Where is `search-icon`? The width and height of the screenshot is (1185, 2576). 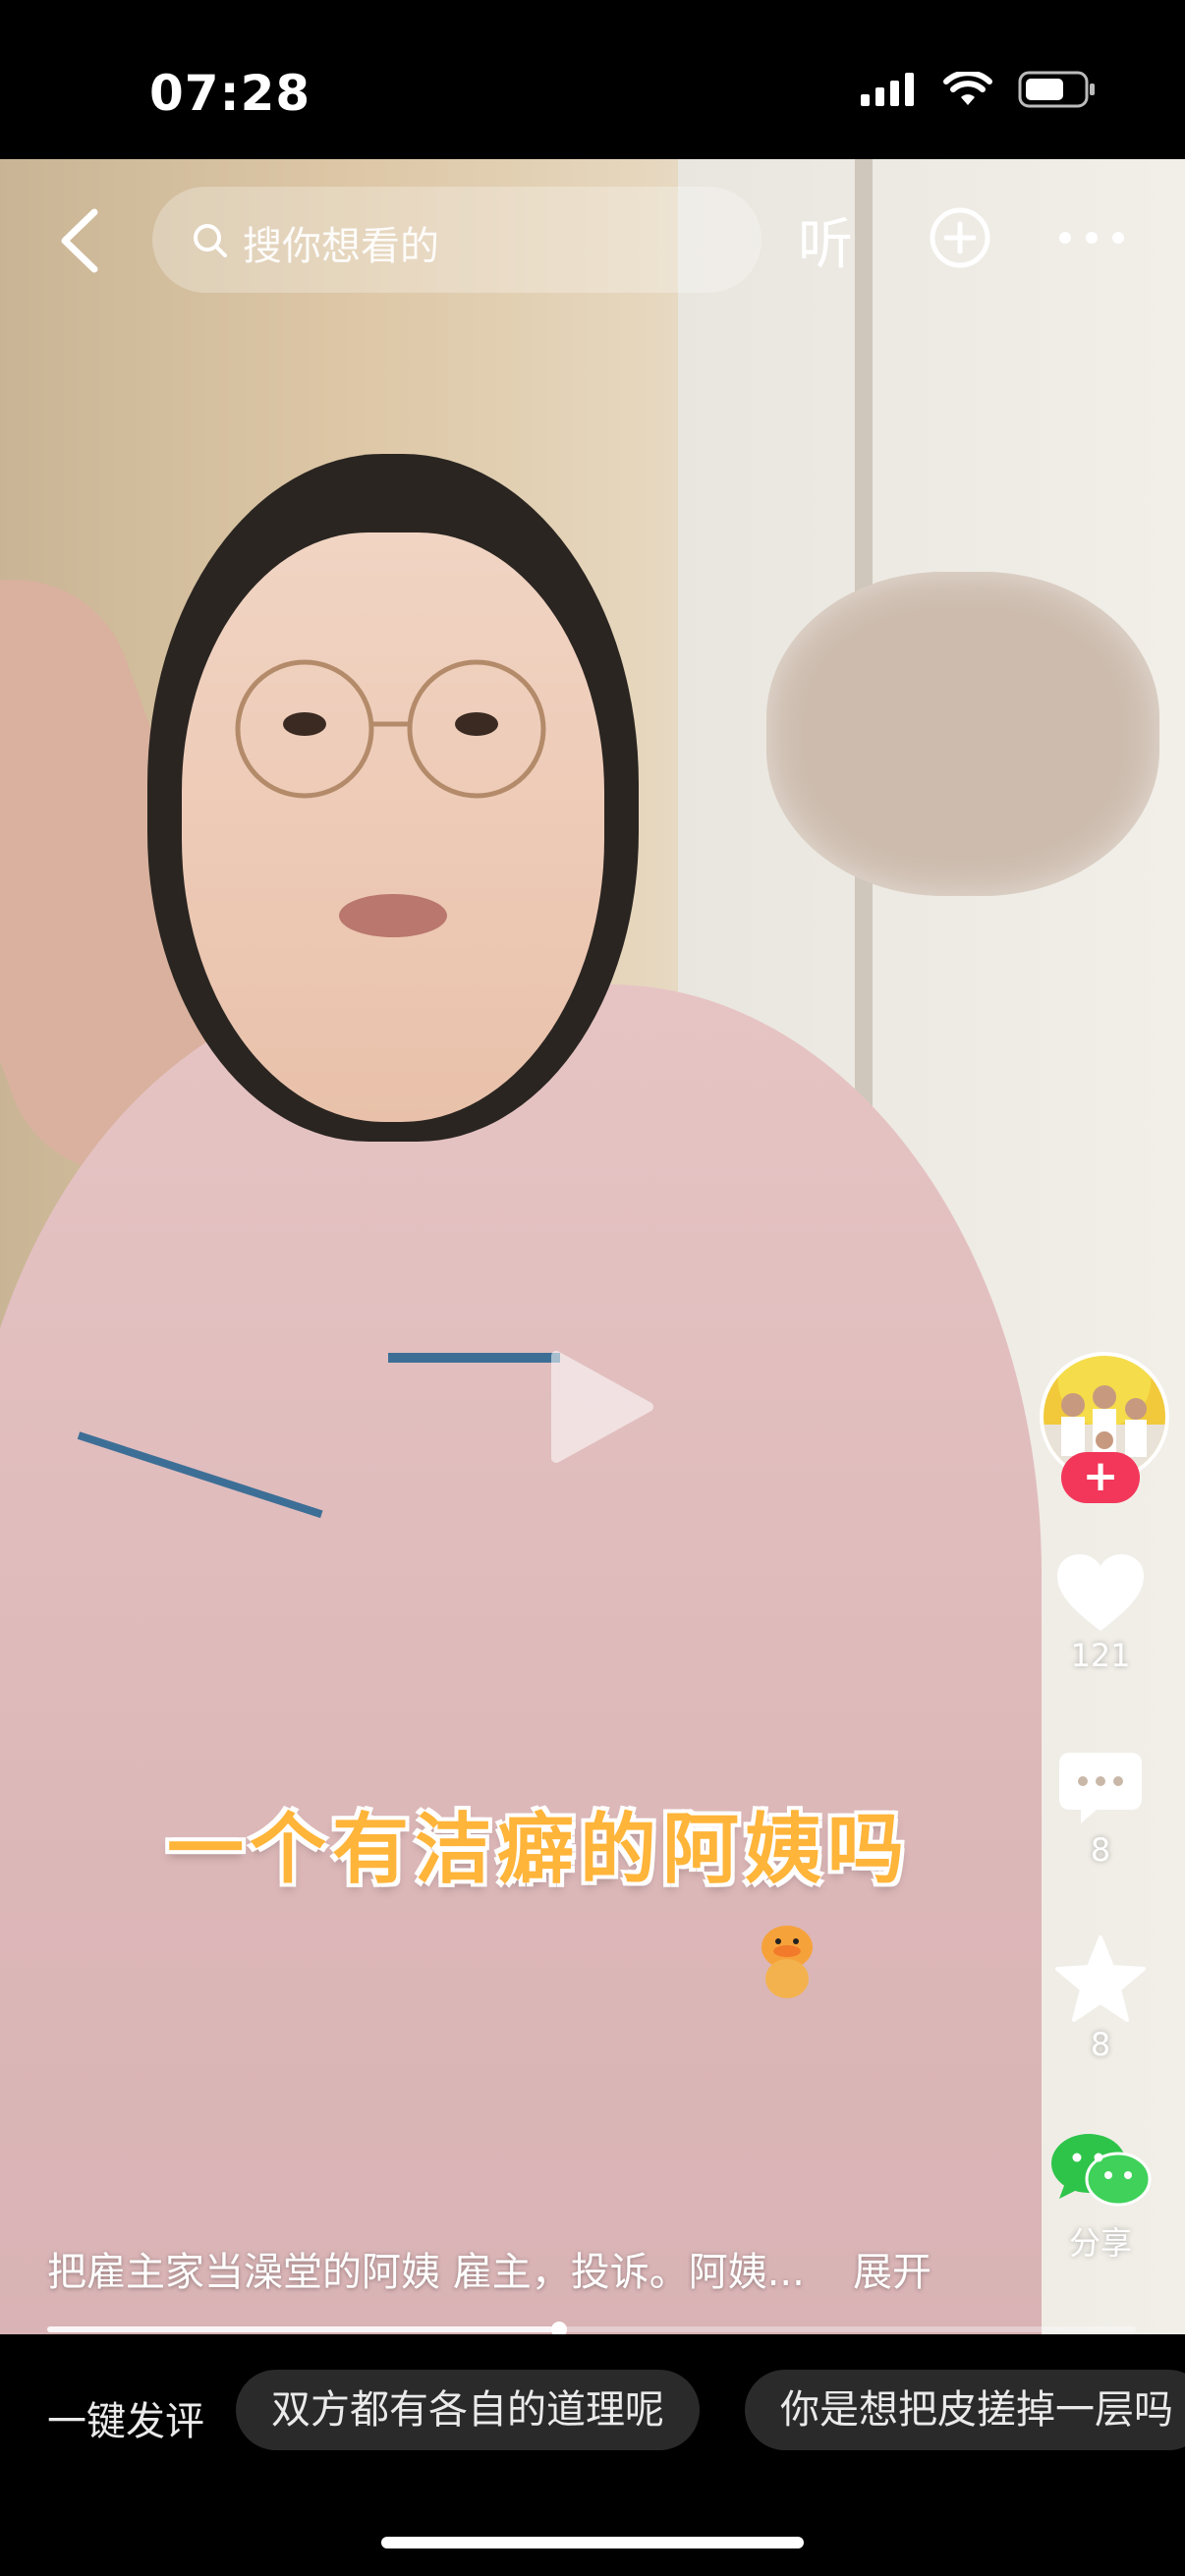 search-icon is located at coordinates (211, 240).